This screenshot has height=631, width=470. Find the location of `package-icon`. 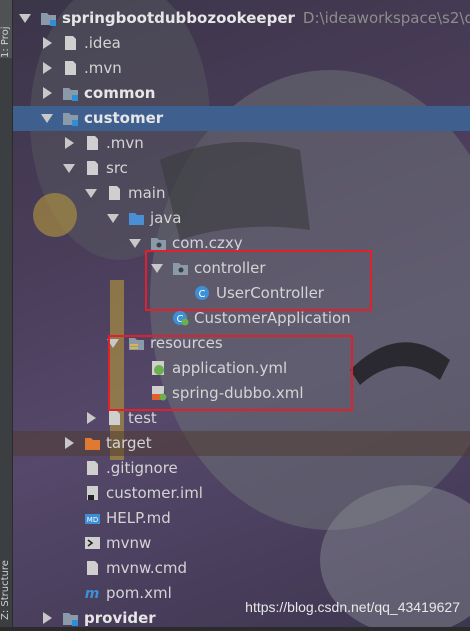

package-icon is located at coordinates (158, 243).